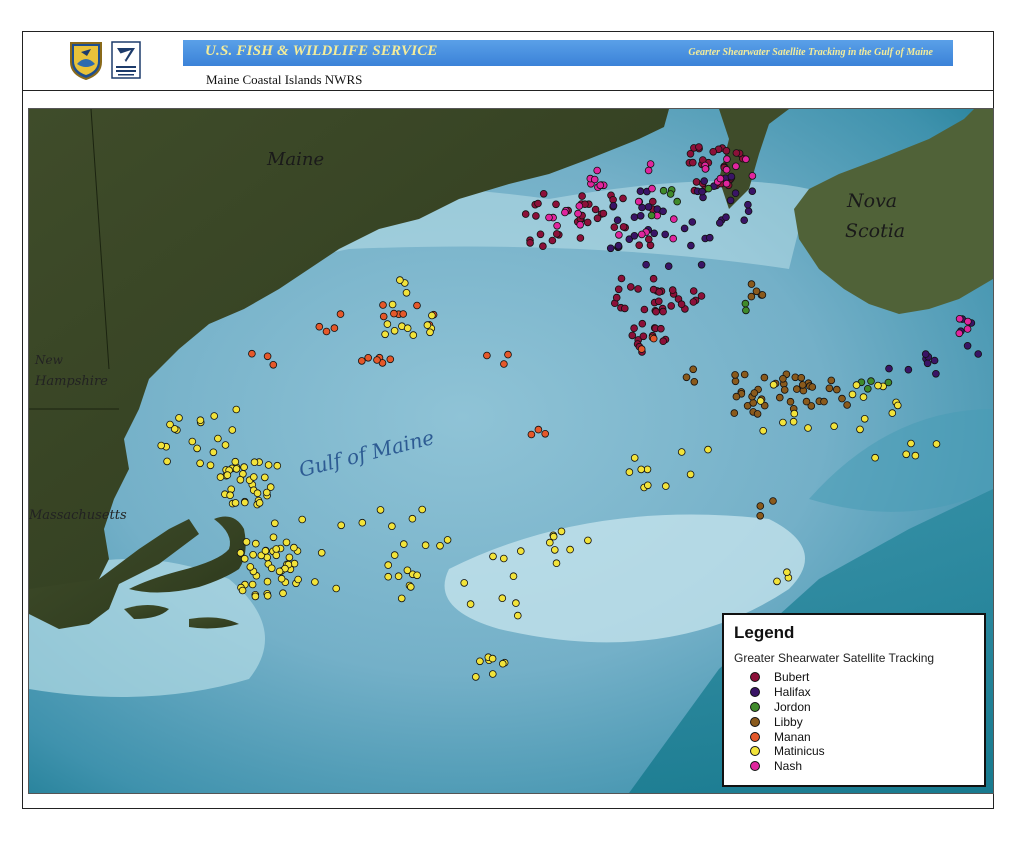 Image resolution: width=1013 pixels, height=841 pixels. I want to click on legend-item: Bubert, so click(855, 677).